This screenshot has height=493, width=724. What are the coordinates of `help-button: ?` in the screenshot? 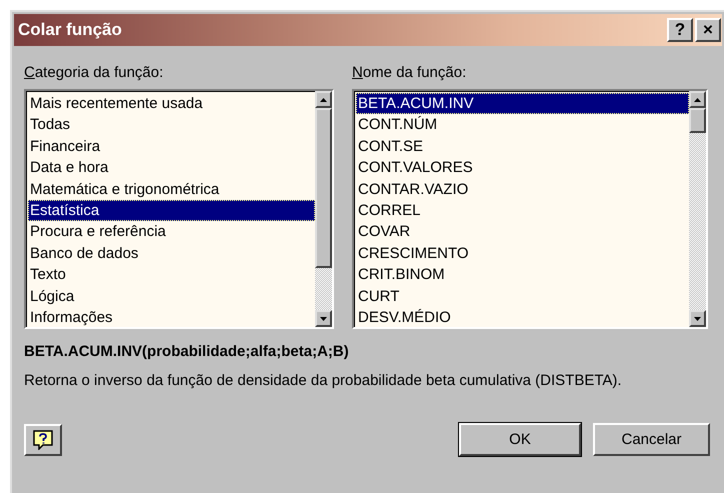 It's located at (680, 30).